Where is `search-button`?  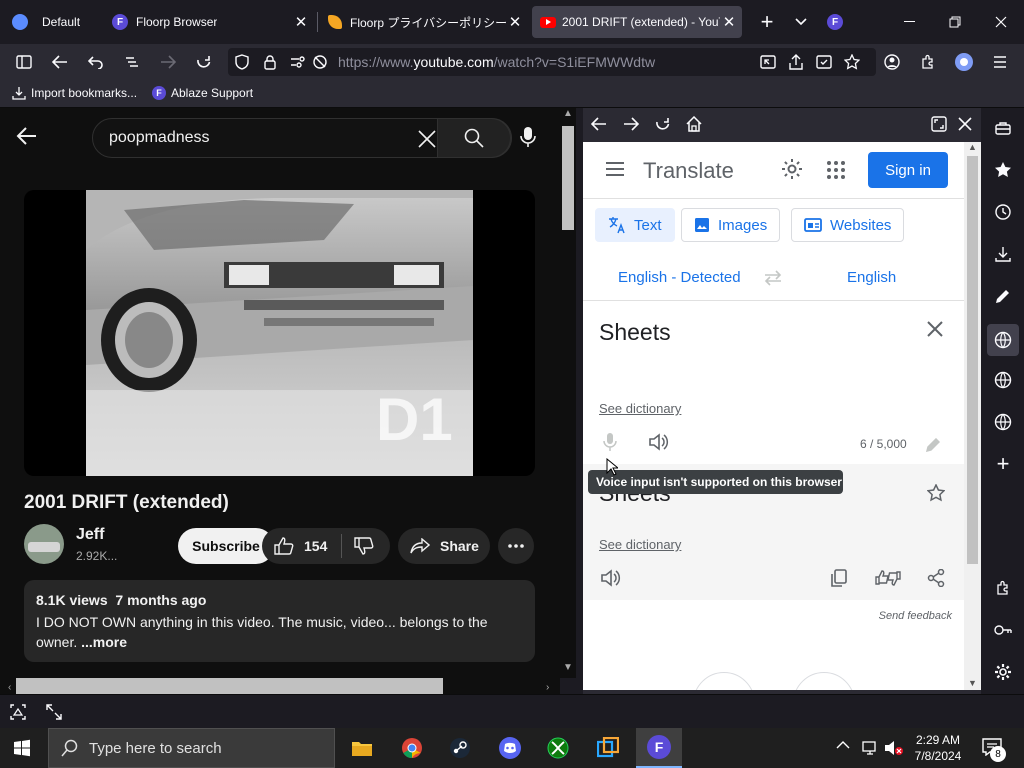 search-button is located at coordinates (474, 138).